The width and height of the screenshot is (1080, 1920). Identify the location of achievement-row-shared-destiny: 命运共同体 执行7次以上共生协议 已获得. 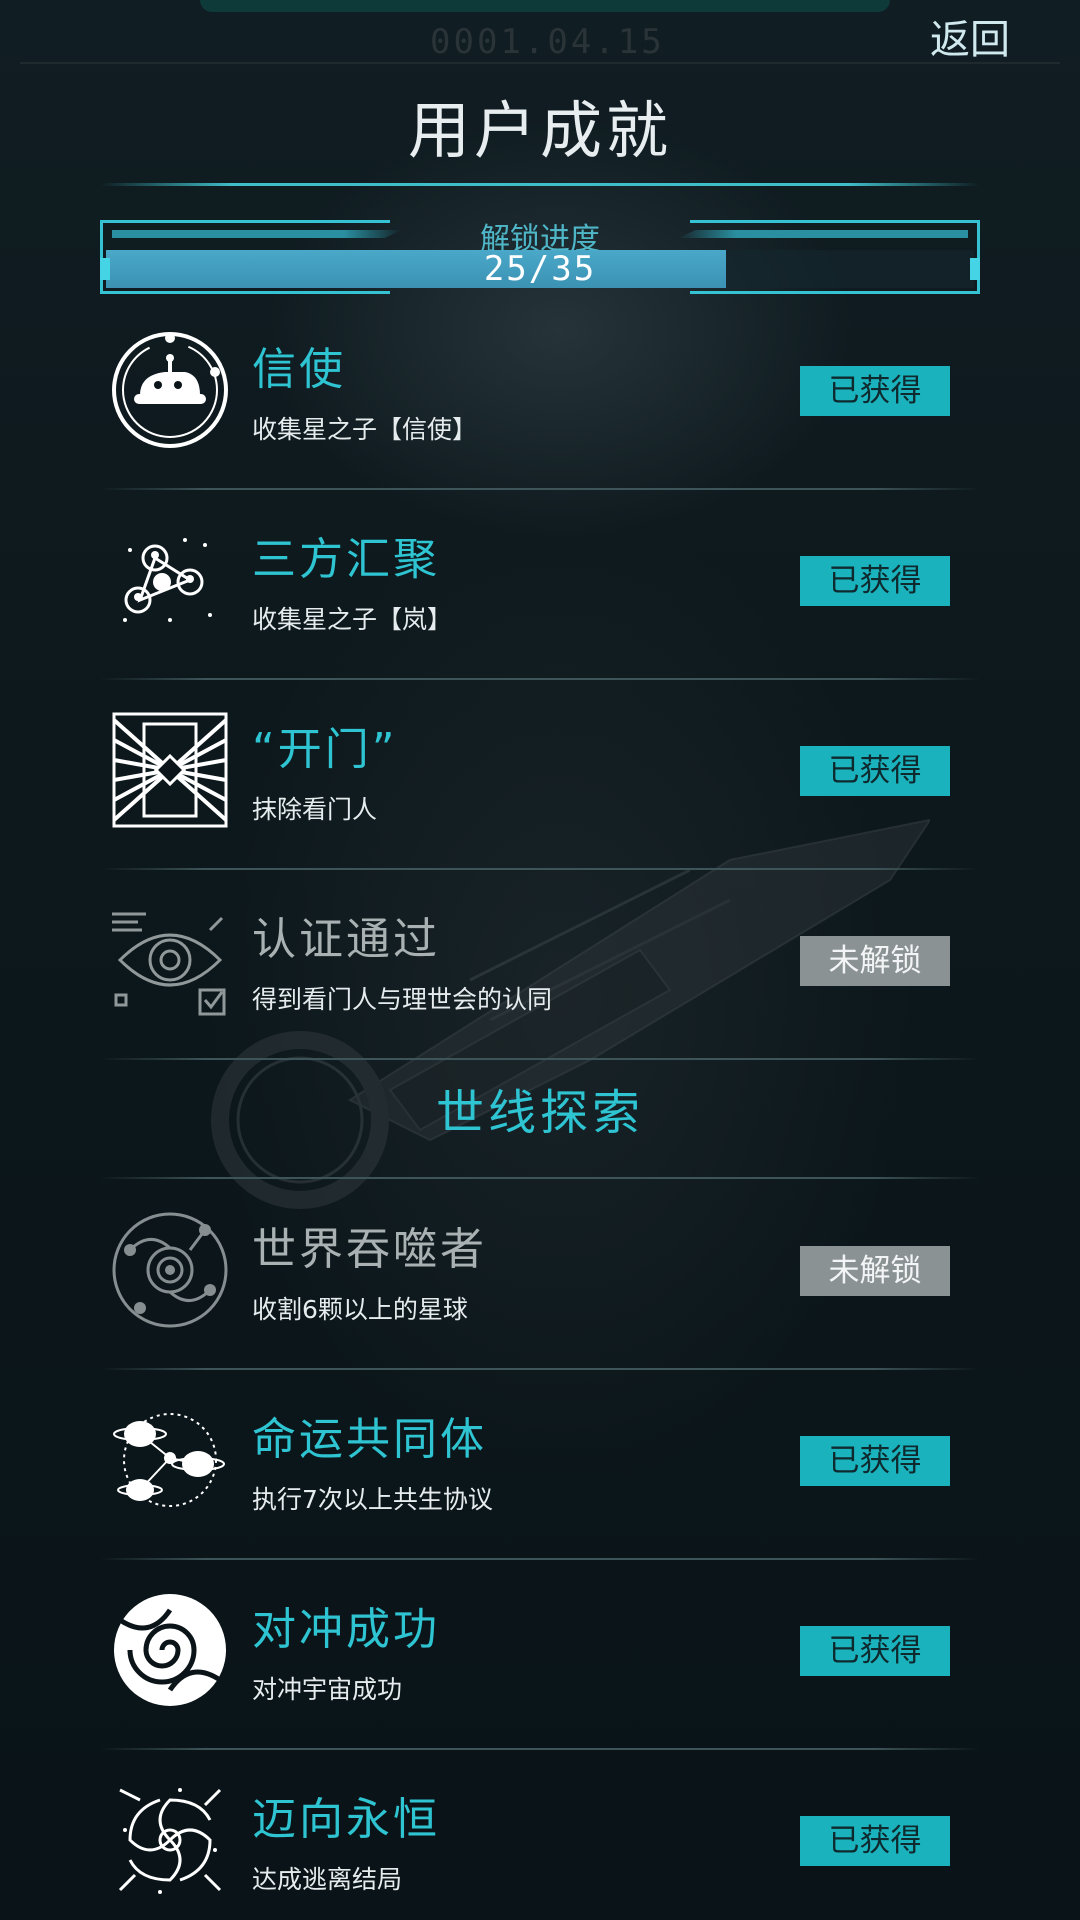
(540, 1465).